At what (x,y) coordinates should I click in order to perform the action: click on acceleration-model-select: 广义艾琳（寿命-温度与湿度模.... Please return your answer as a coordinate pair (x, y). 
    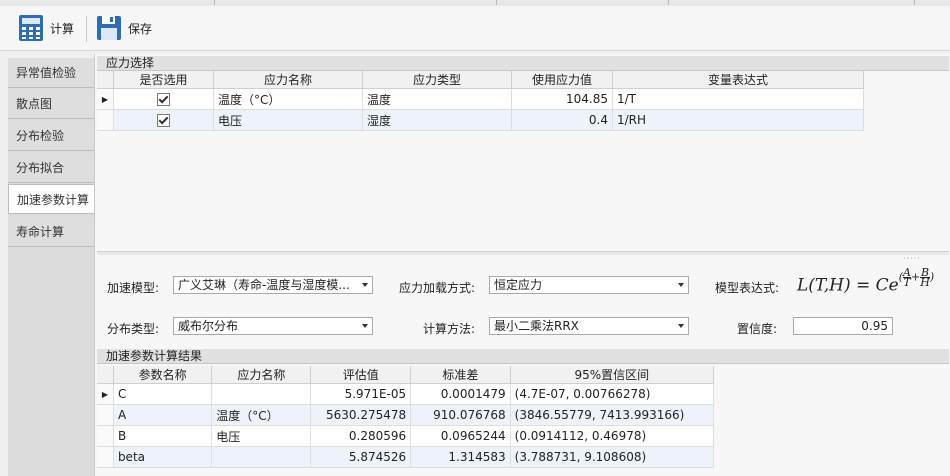
    Looking at the image, I should click on (273, 285).